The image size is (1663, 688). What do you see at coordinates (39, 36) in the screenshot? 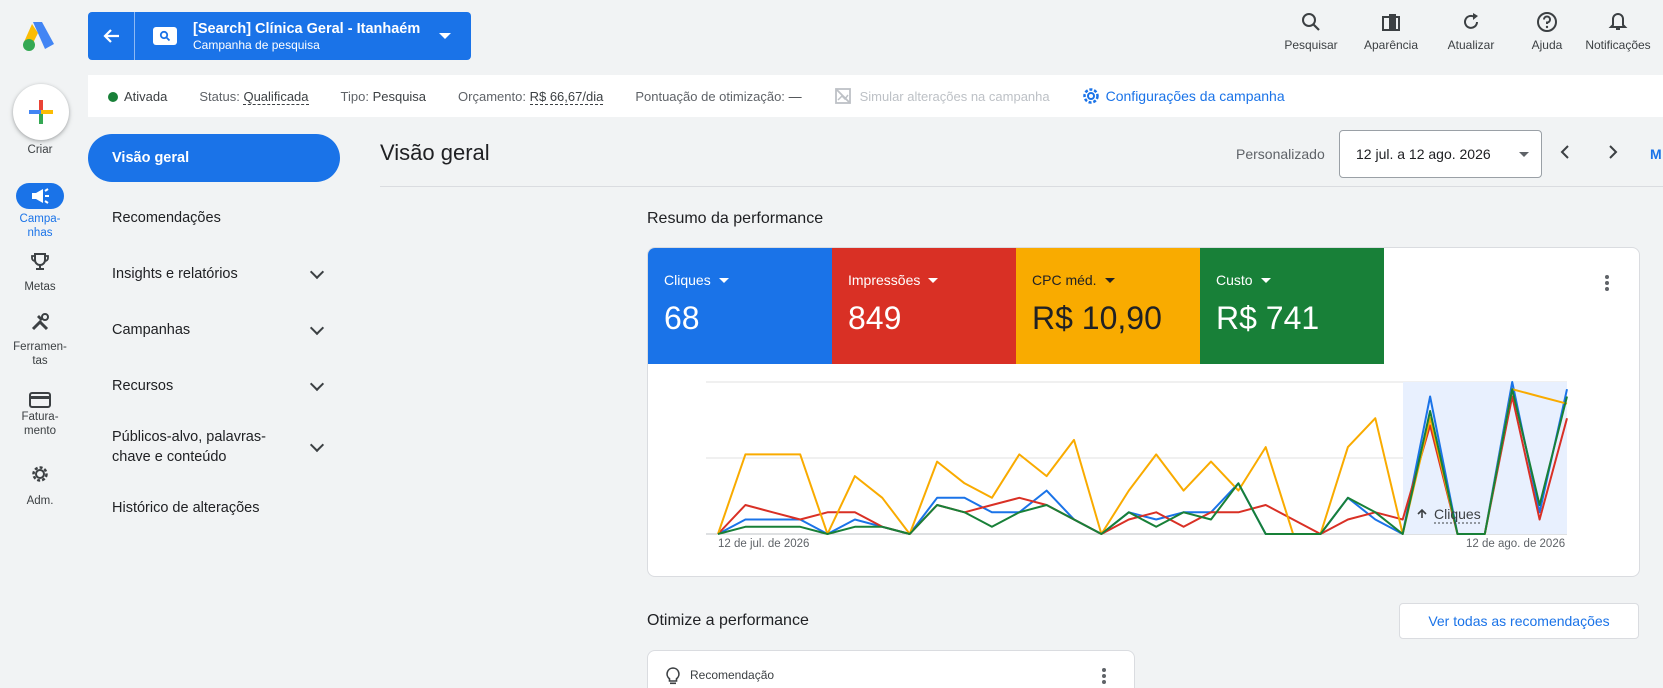
I see `google-ads-logo` at bounding box center [39, 36].